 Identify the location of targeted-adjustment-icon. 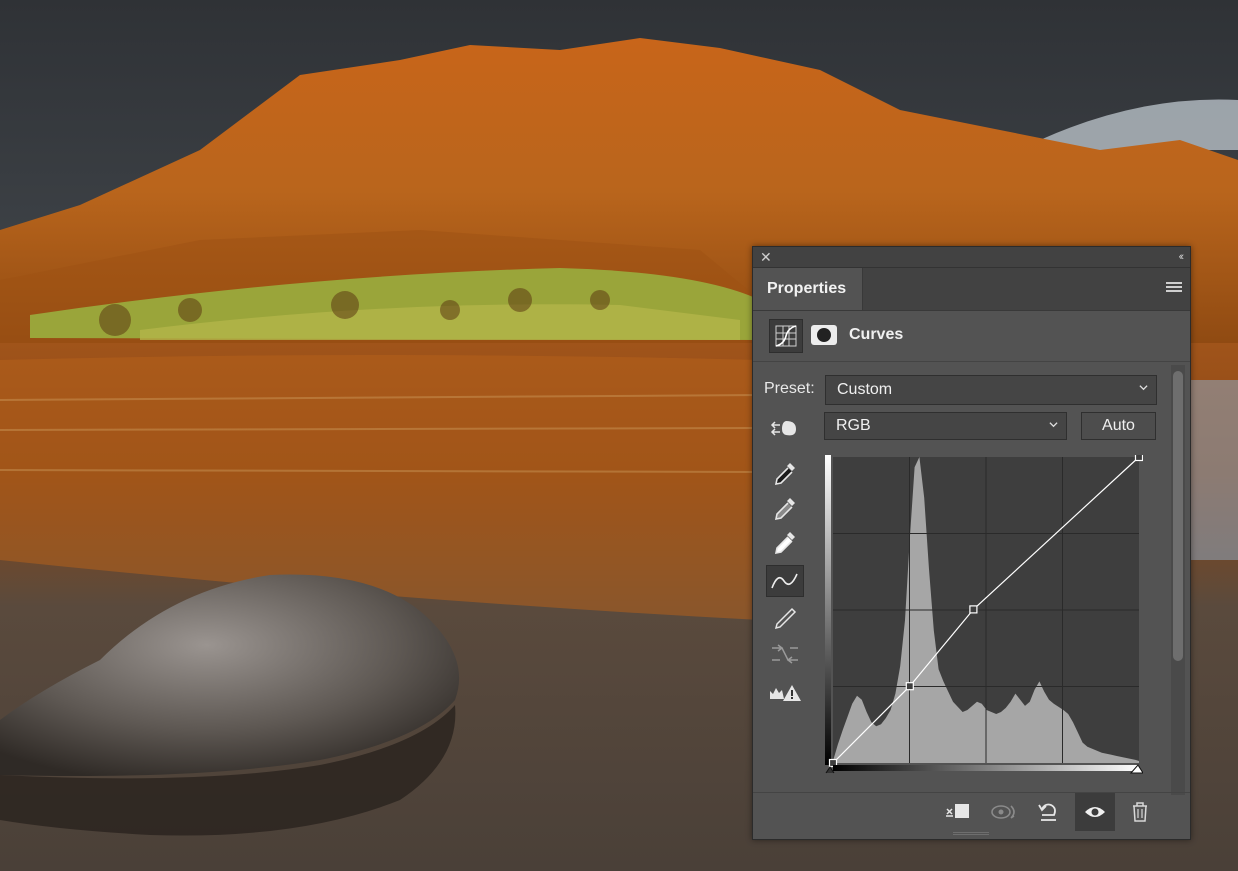
(785, 428).